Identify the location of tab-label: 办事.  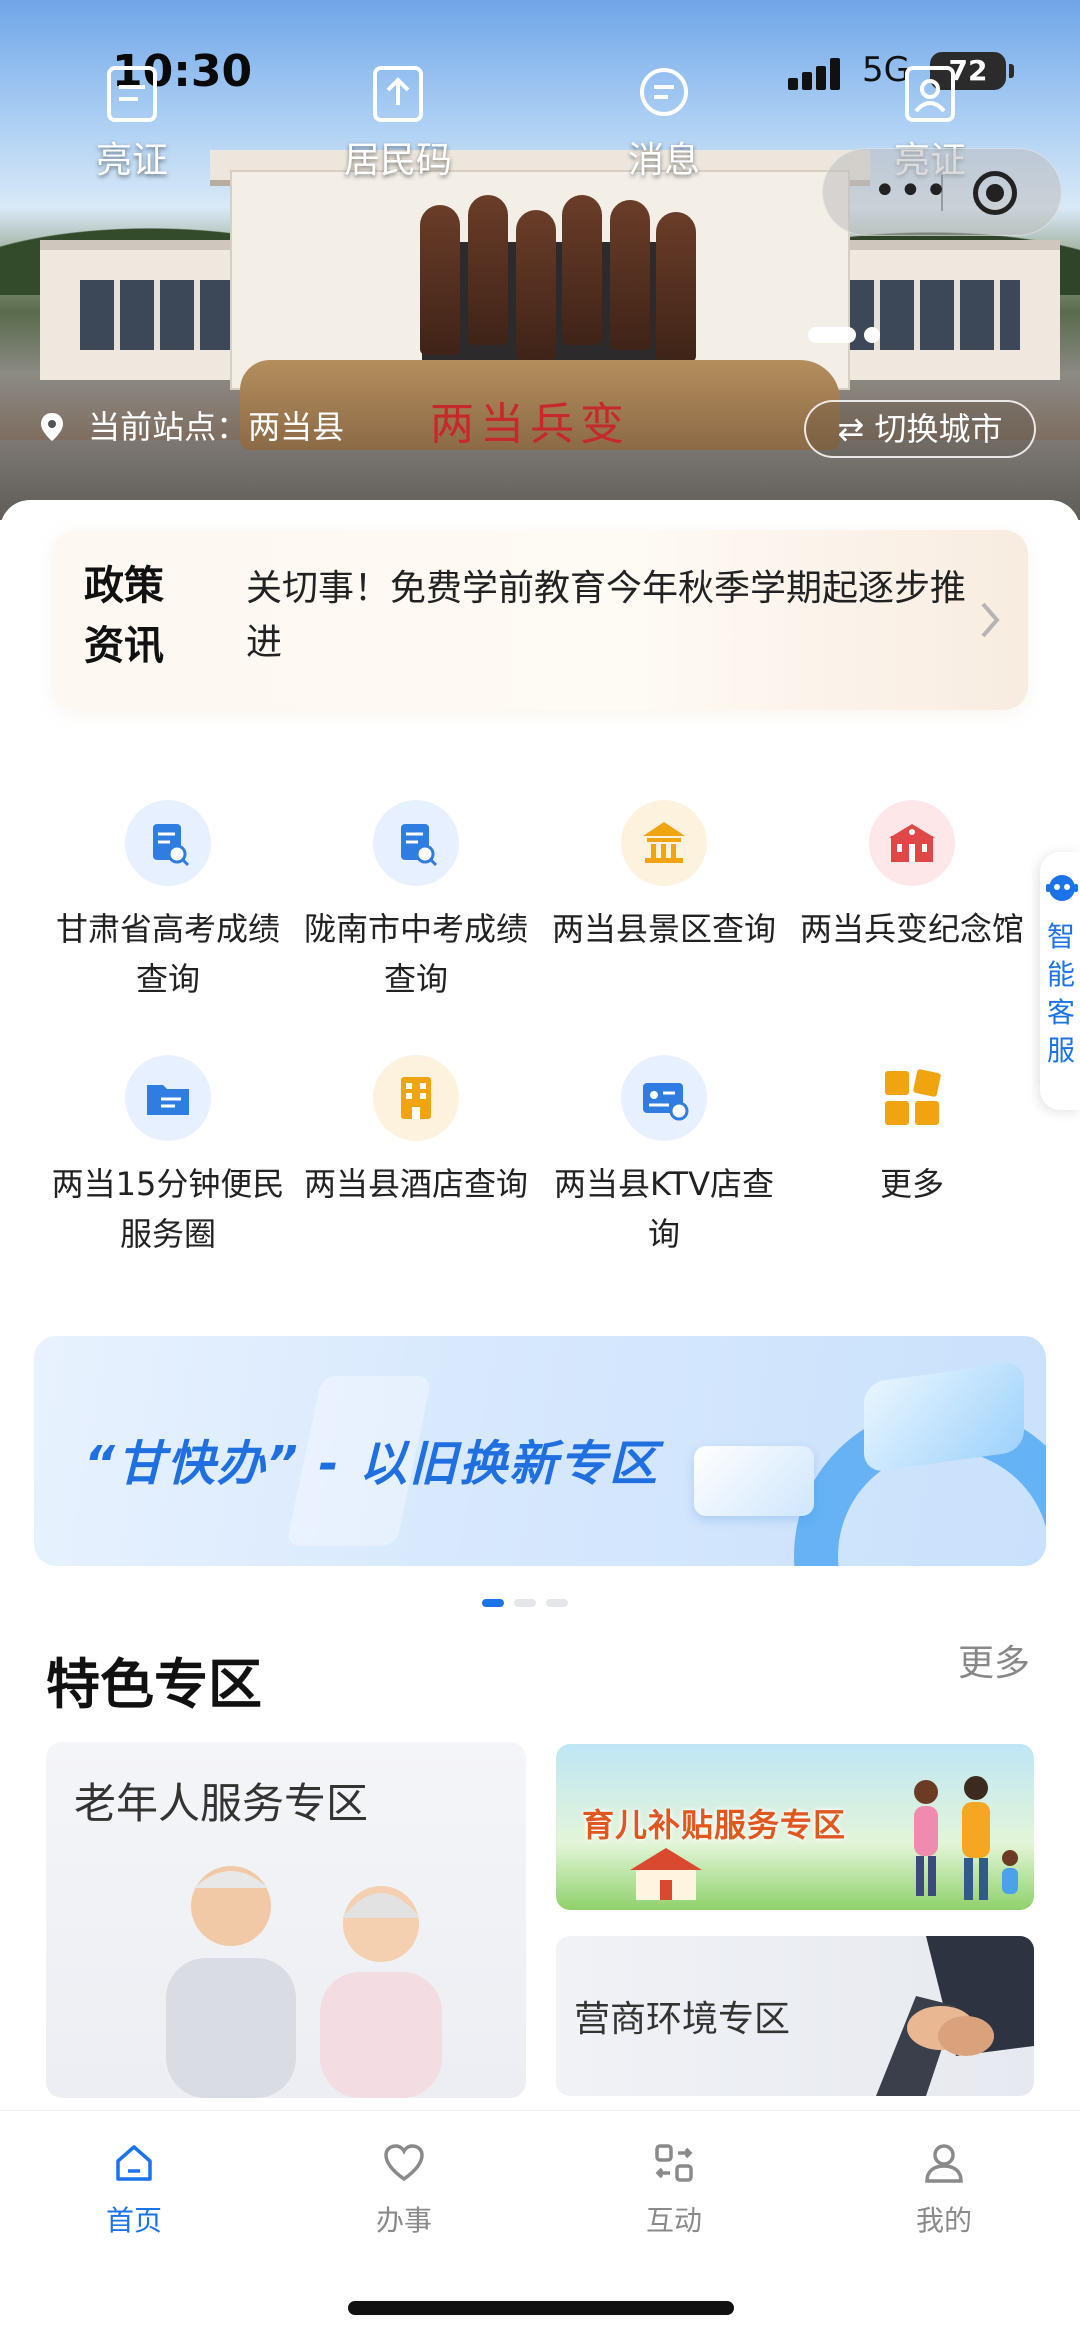
(403, 2220).